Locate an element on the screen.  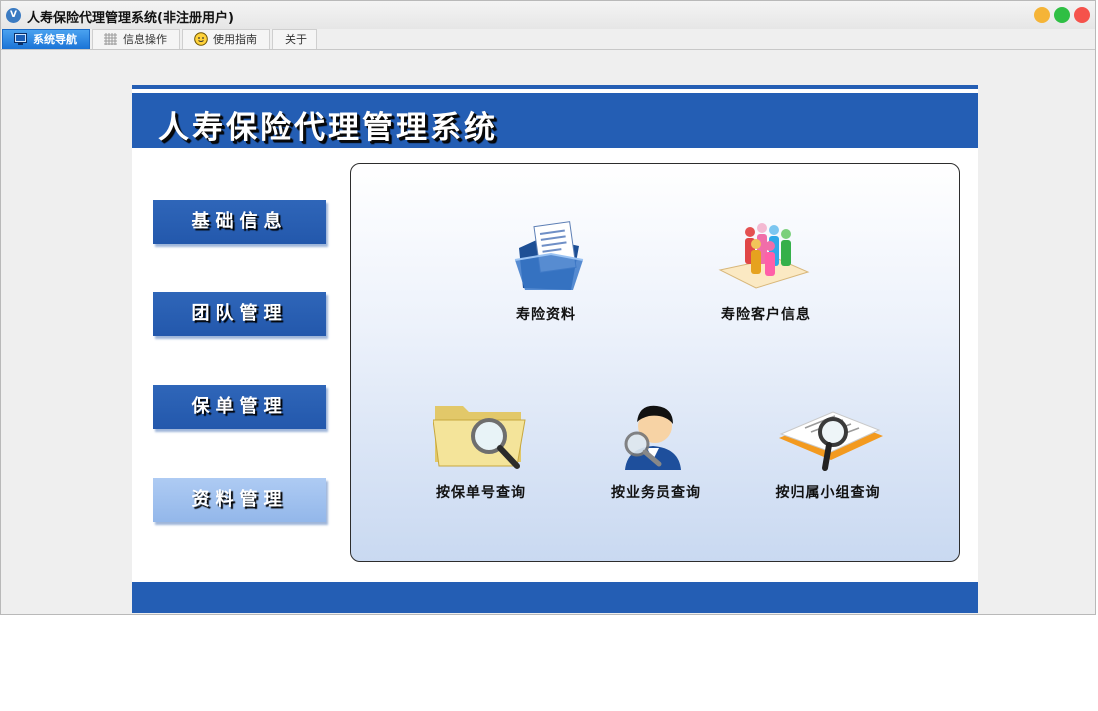
query-by-policy-number-item: 按保单号查询 is located at coordinates (481, 453).